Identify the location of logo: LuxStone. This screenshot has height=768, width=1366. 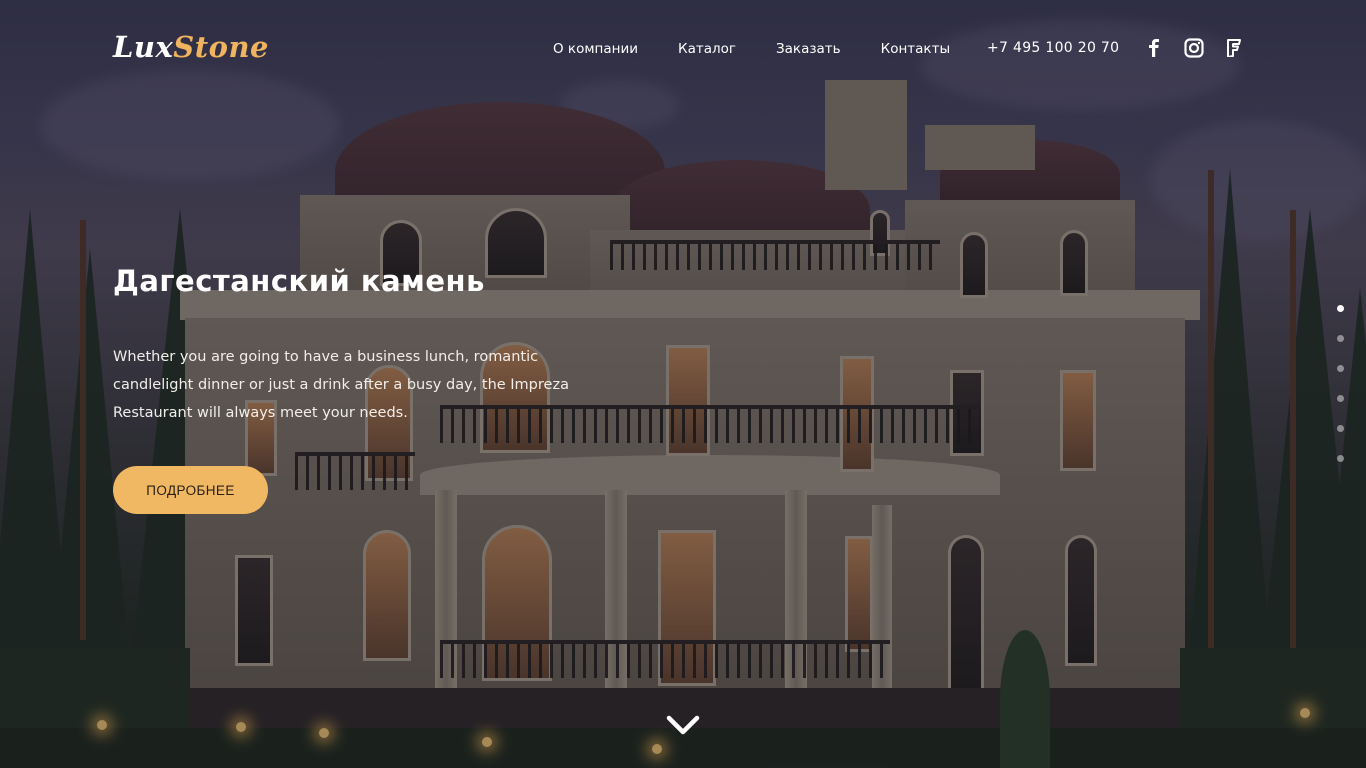
(191, 47).